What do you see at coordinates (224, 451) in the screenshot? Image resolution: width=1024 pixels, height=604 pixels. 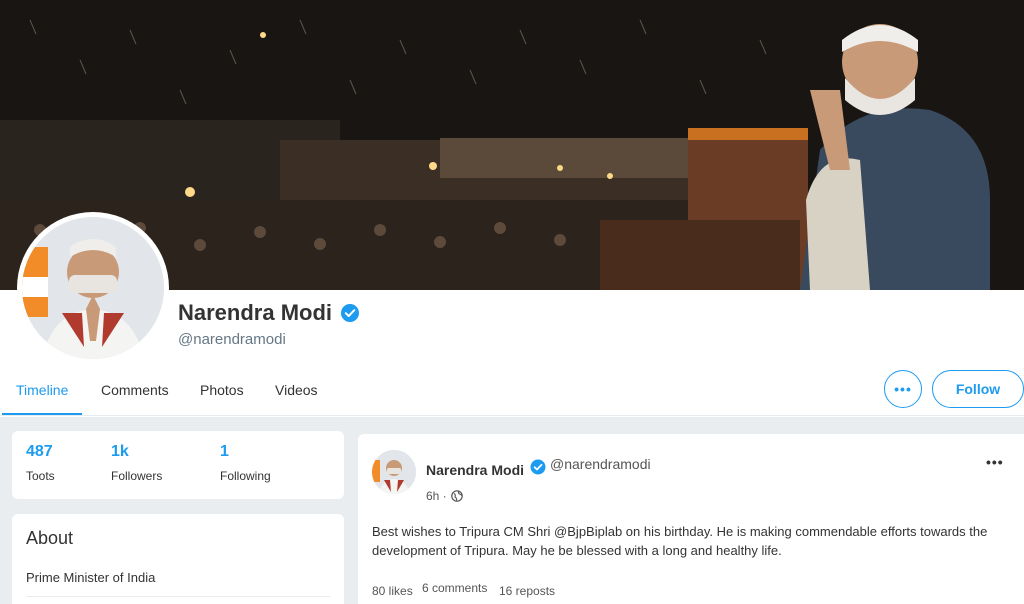 I see `stat-following-value: 1` at bounding box center [224, 451].